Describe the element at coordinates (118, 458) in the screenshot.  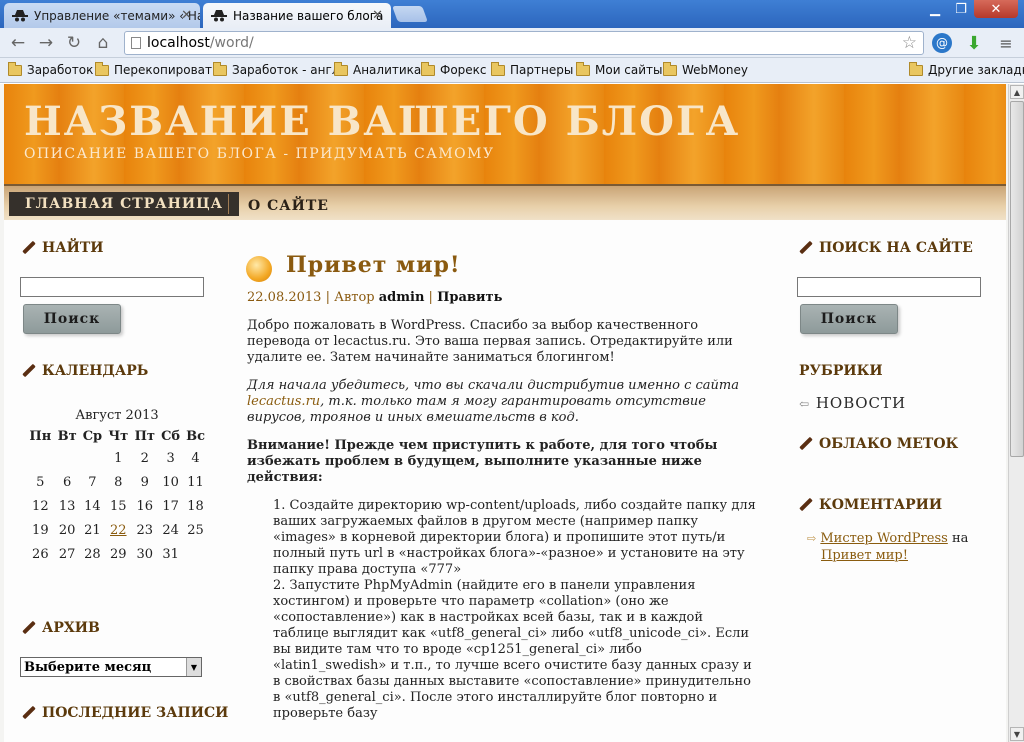
I see `calendar-day: 1` at that location.